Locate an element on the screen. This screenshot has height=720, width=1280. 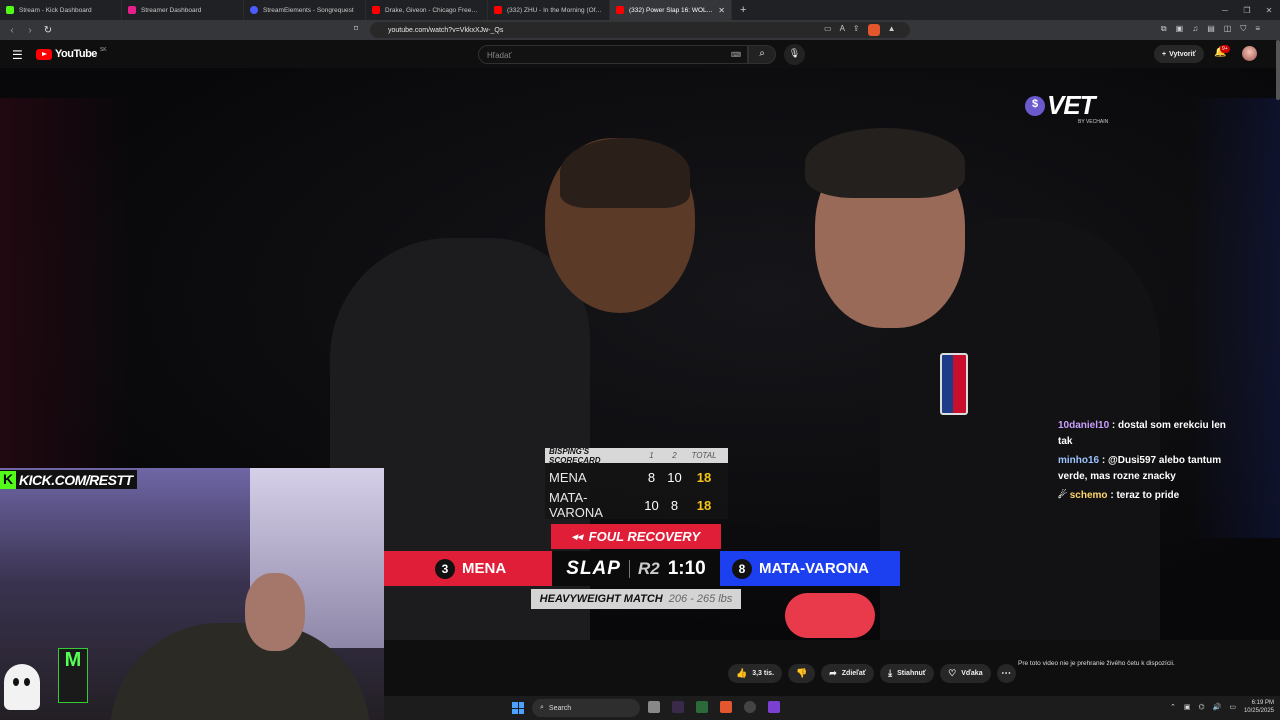
notifications-badge: 9+ is located at coordinates (1225, 49).